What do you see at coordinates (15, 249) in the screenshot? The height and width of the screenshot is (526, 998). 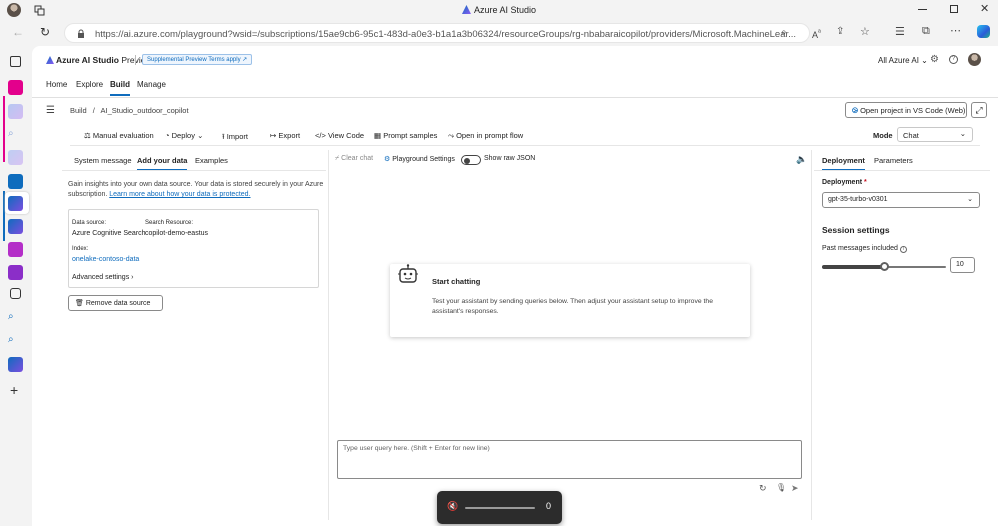 I see `tab-stream-icon` at bounding box center [15, 249].